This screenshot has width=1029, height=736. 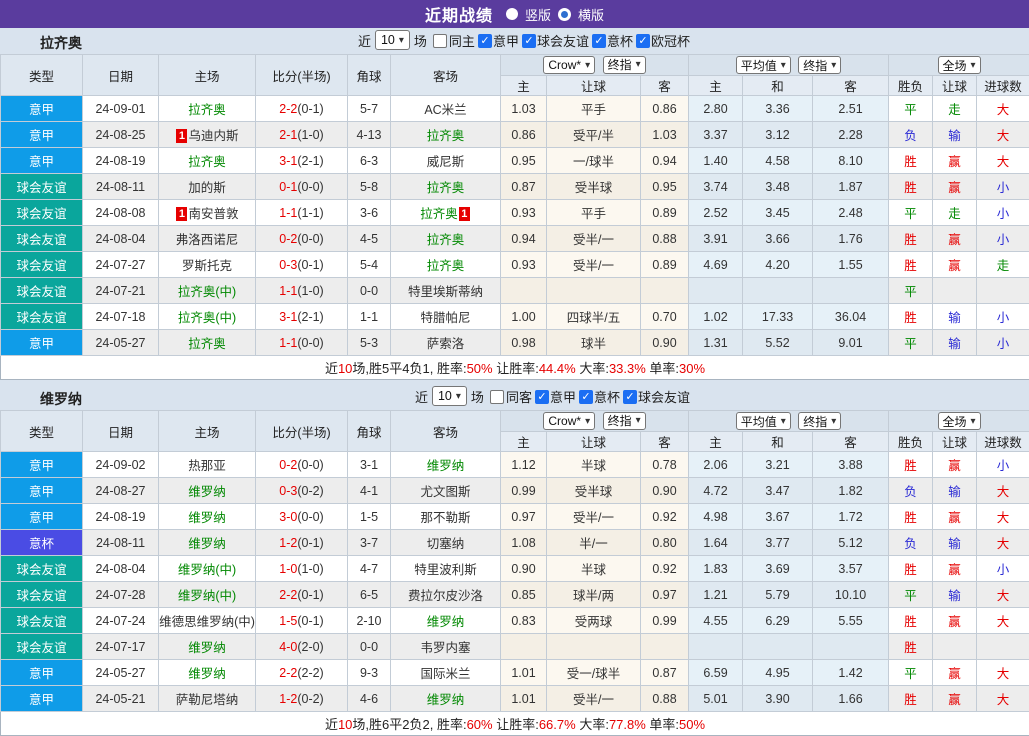 What do you see at coordinates (459, 14) in the screenshot?
I see `page-title: 近期战绩` at bounding box center [459, 14].